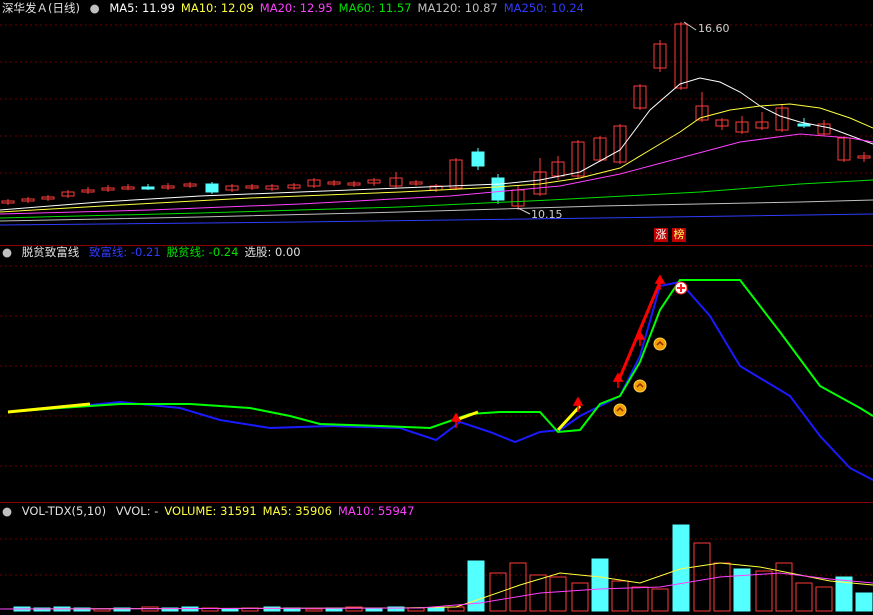 The image size is (873, 615). What do you see at coordinates (543, 8) in the screenshot?
I see `ma-label-5: MA250: 10.24` at bounding box center [543, 8].